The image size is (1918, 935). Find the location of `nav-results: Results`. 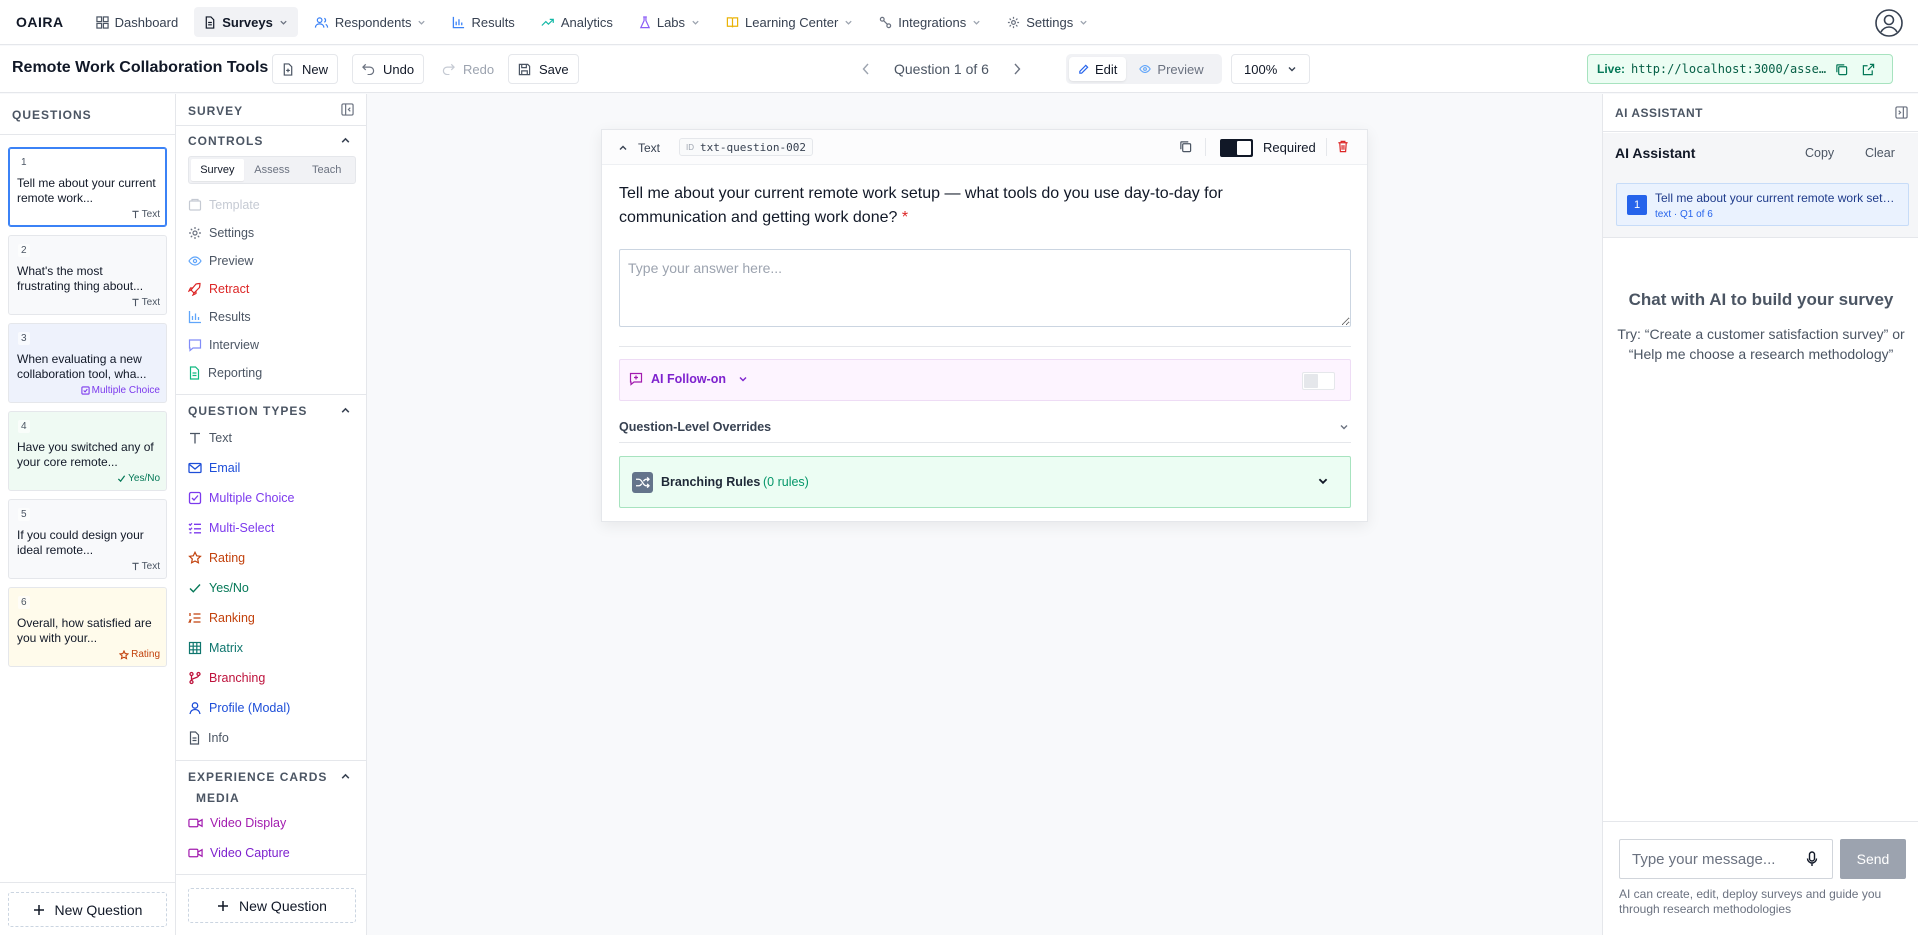

nav-results: Results is located at coordinates (483, 22).